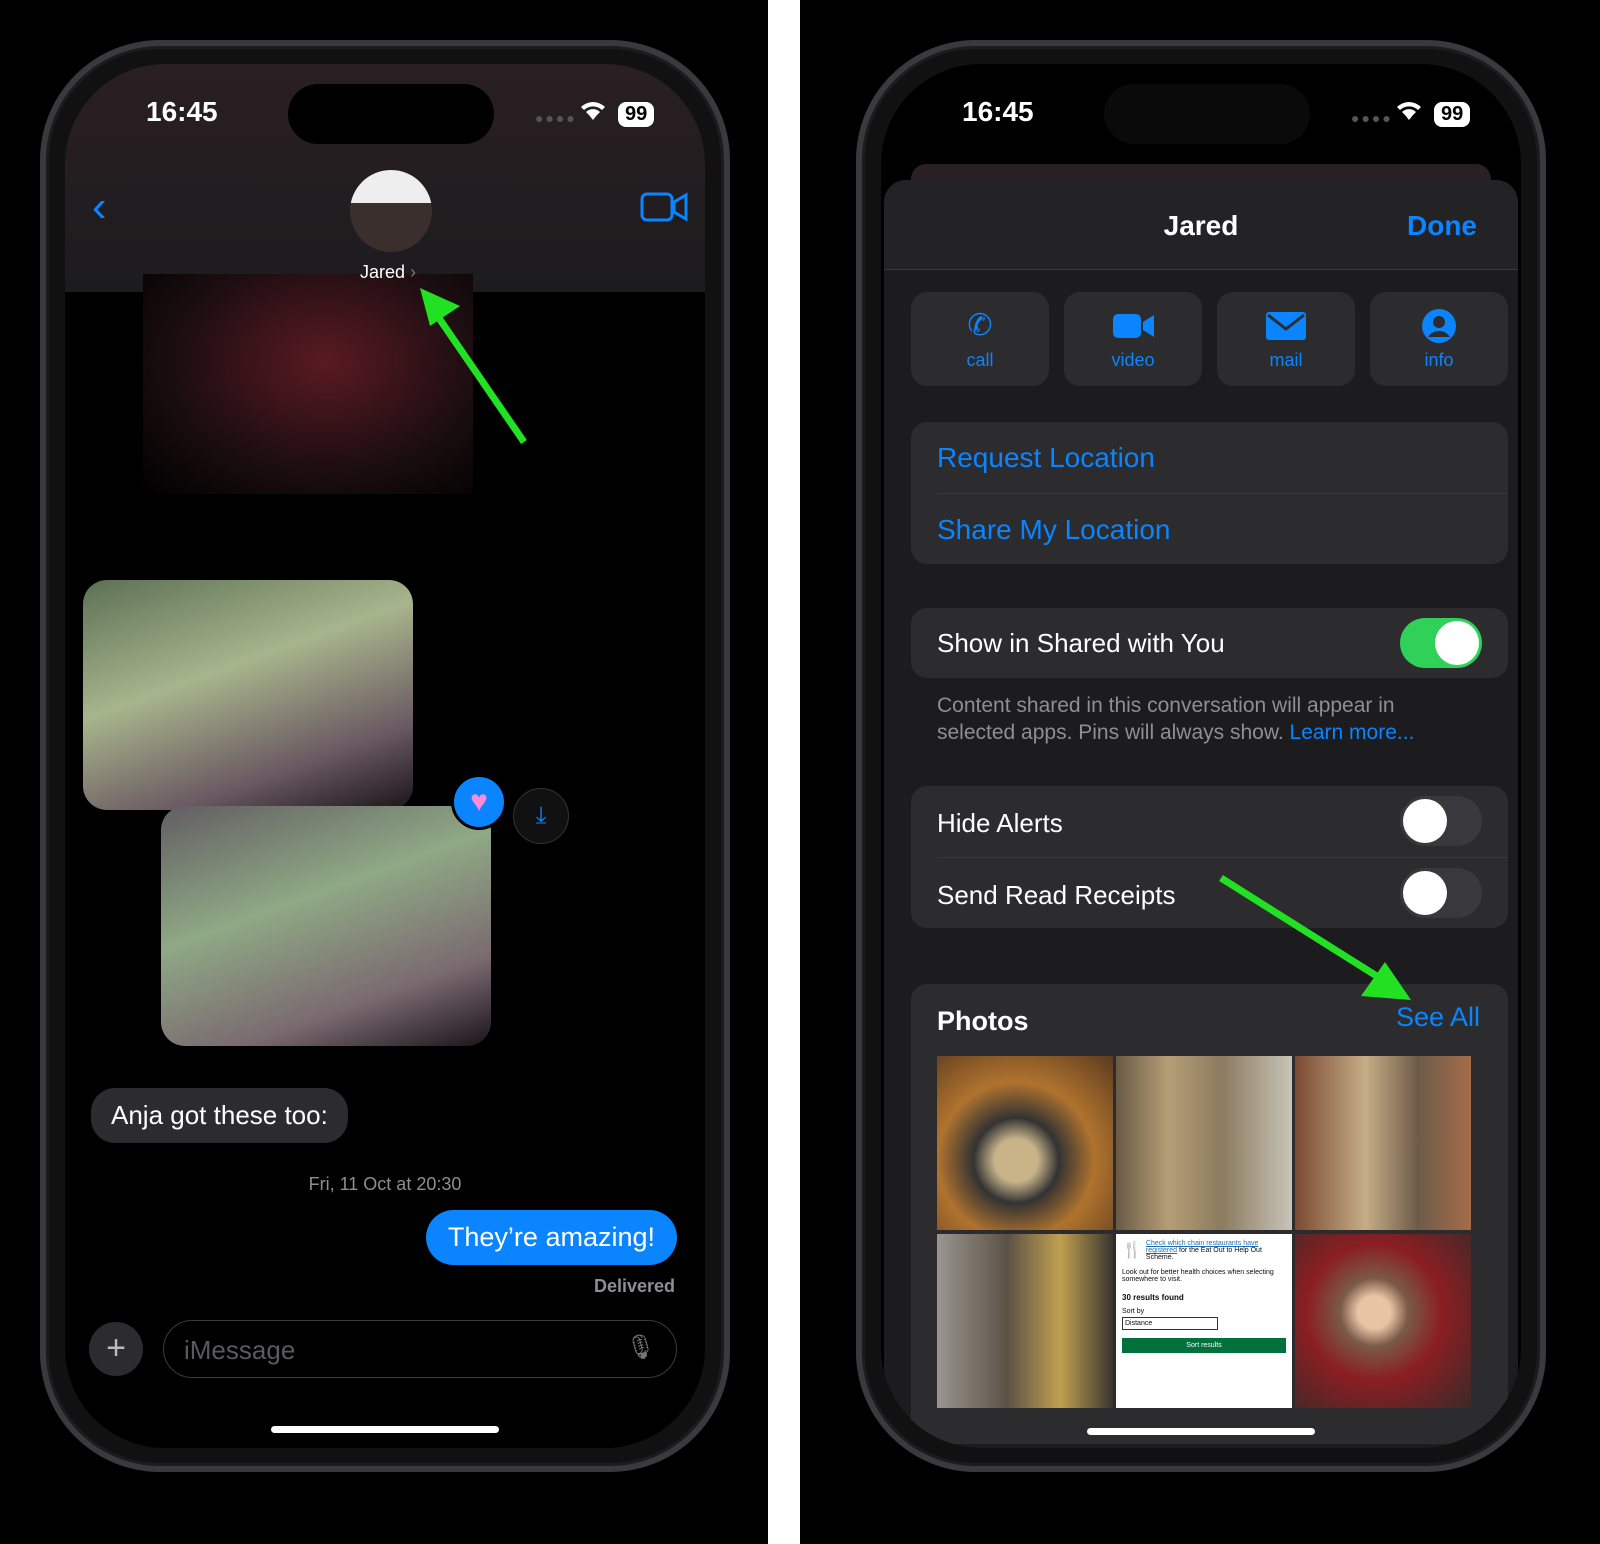 The height and width of the screenshot is (1544, 1600). What do you see at coordinates (473, 366) in the screenshot?
I see `annotation-arrow-left` at bounding box center [473, 366].